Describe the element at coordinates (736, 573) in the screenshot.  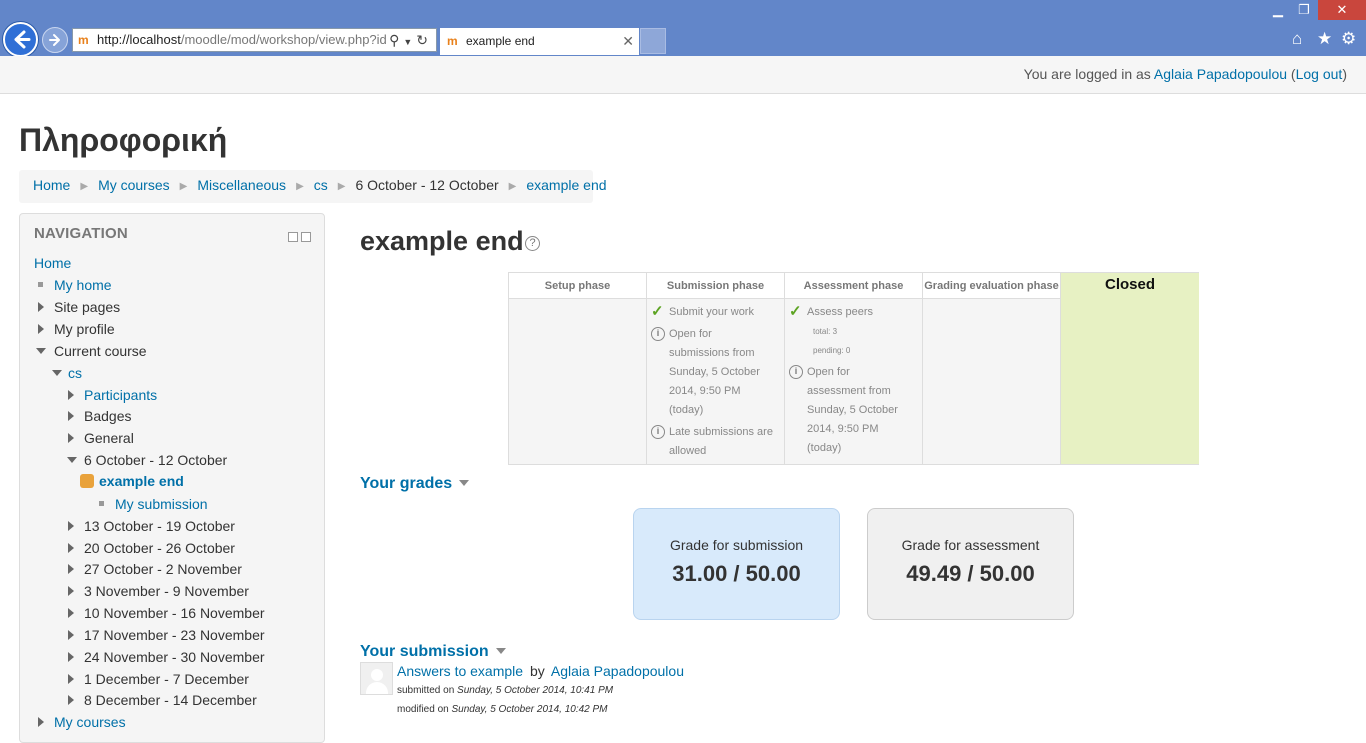
I see `grade-submission-value: 31.00 / 50.00` at that location.